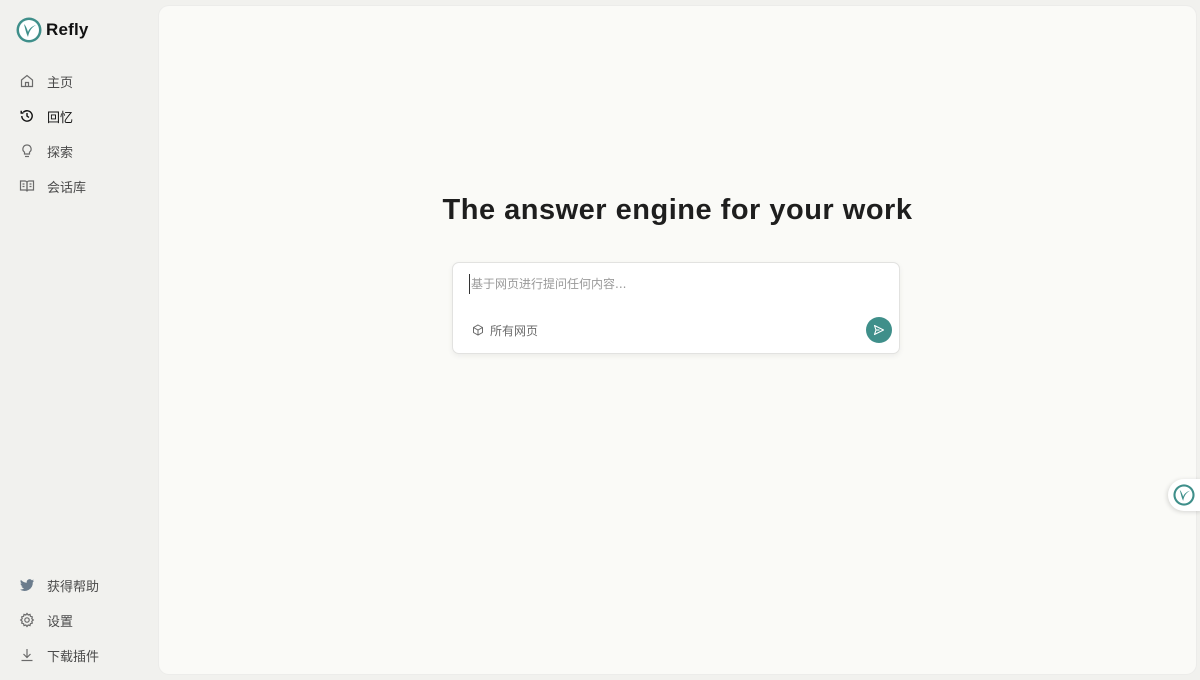  Describe the element at coordinates (27, 81) in the screenshot. I see `home-icon` at that location.